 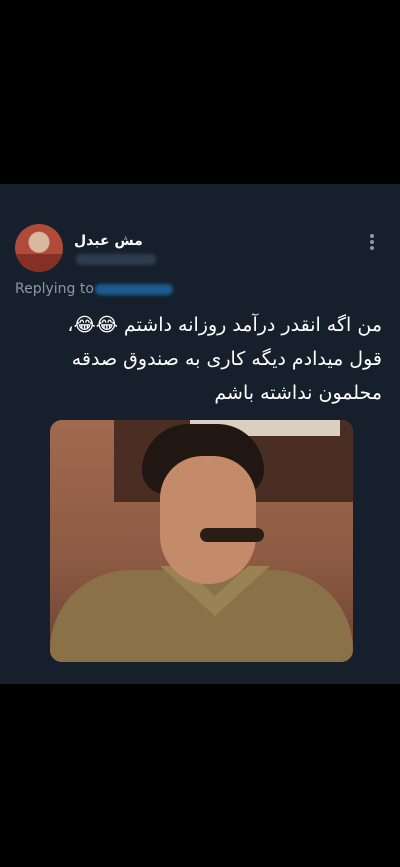 What do you see at coordinates (39, 263) in the screenshot?
I see `avatar-shade` at bounding box center [39, 263].